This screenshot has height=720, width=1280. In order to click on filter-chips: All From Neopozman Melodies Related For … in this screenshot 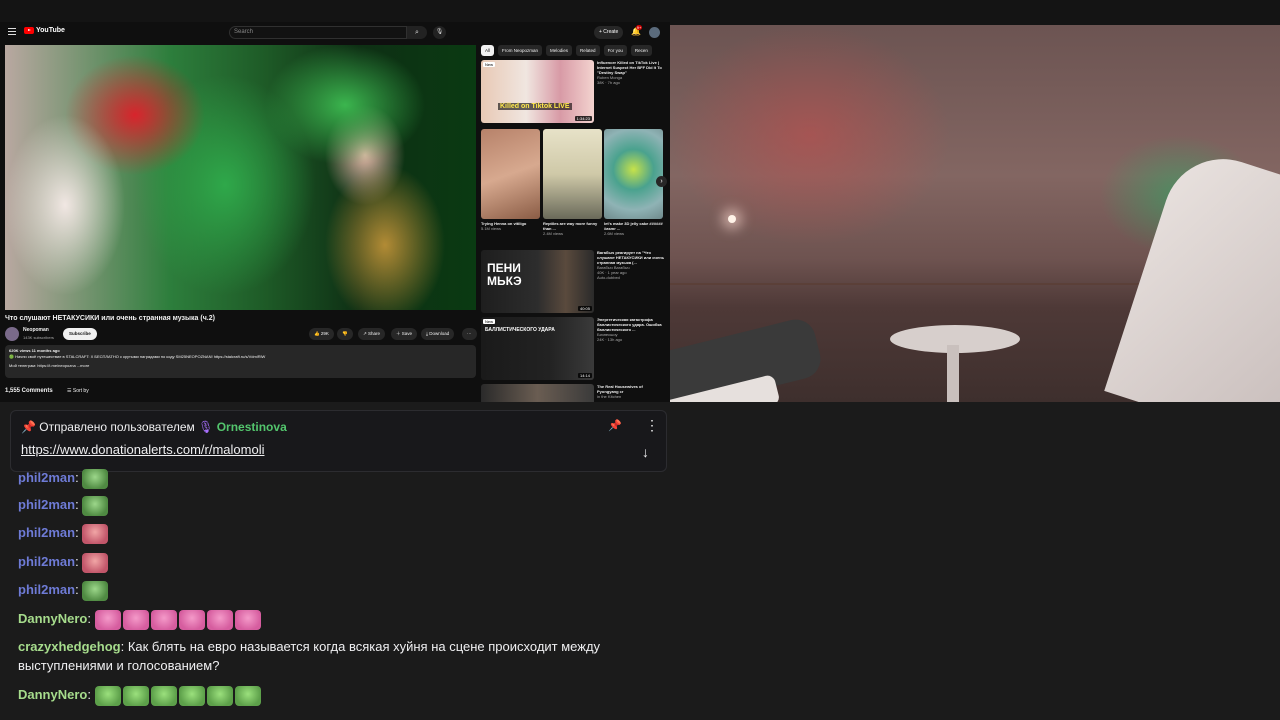, I will do `click(573, 51)`.